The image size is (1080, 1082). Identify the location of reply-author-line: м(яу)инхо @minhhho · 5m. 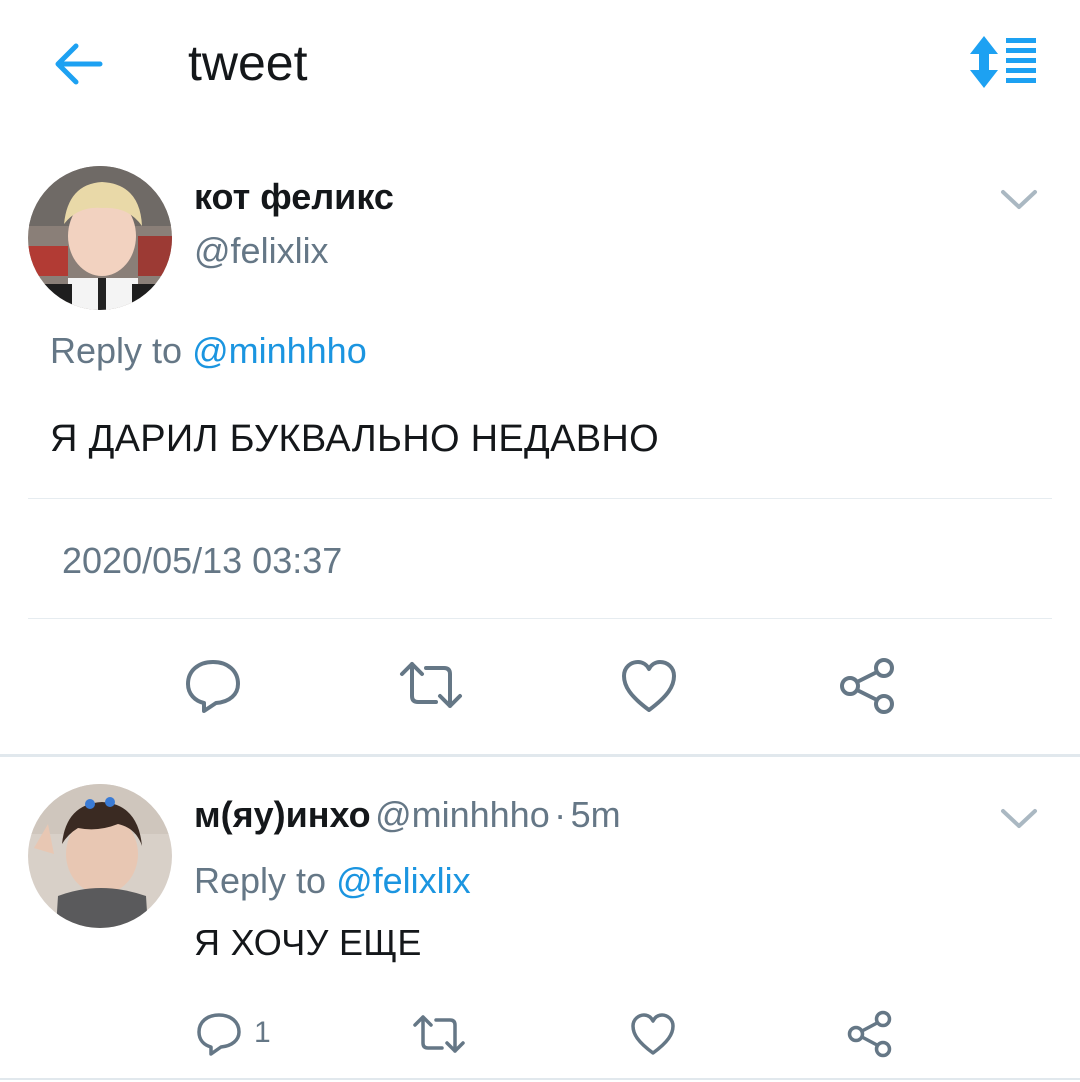
(407, 815).